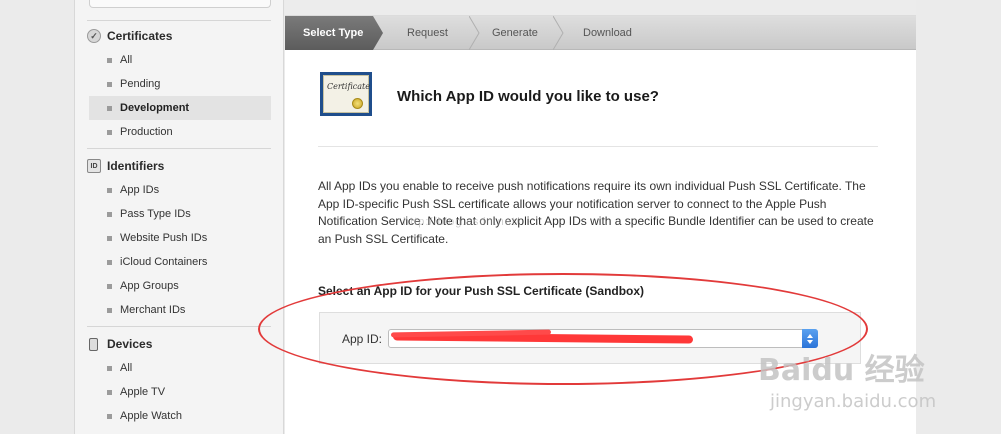  Describe the element at coordinates (180, 132) in the screenshot. I see `sidebar-item-production: Production` at that location.